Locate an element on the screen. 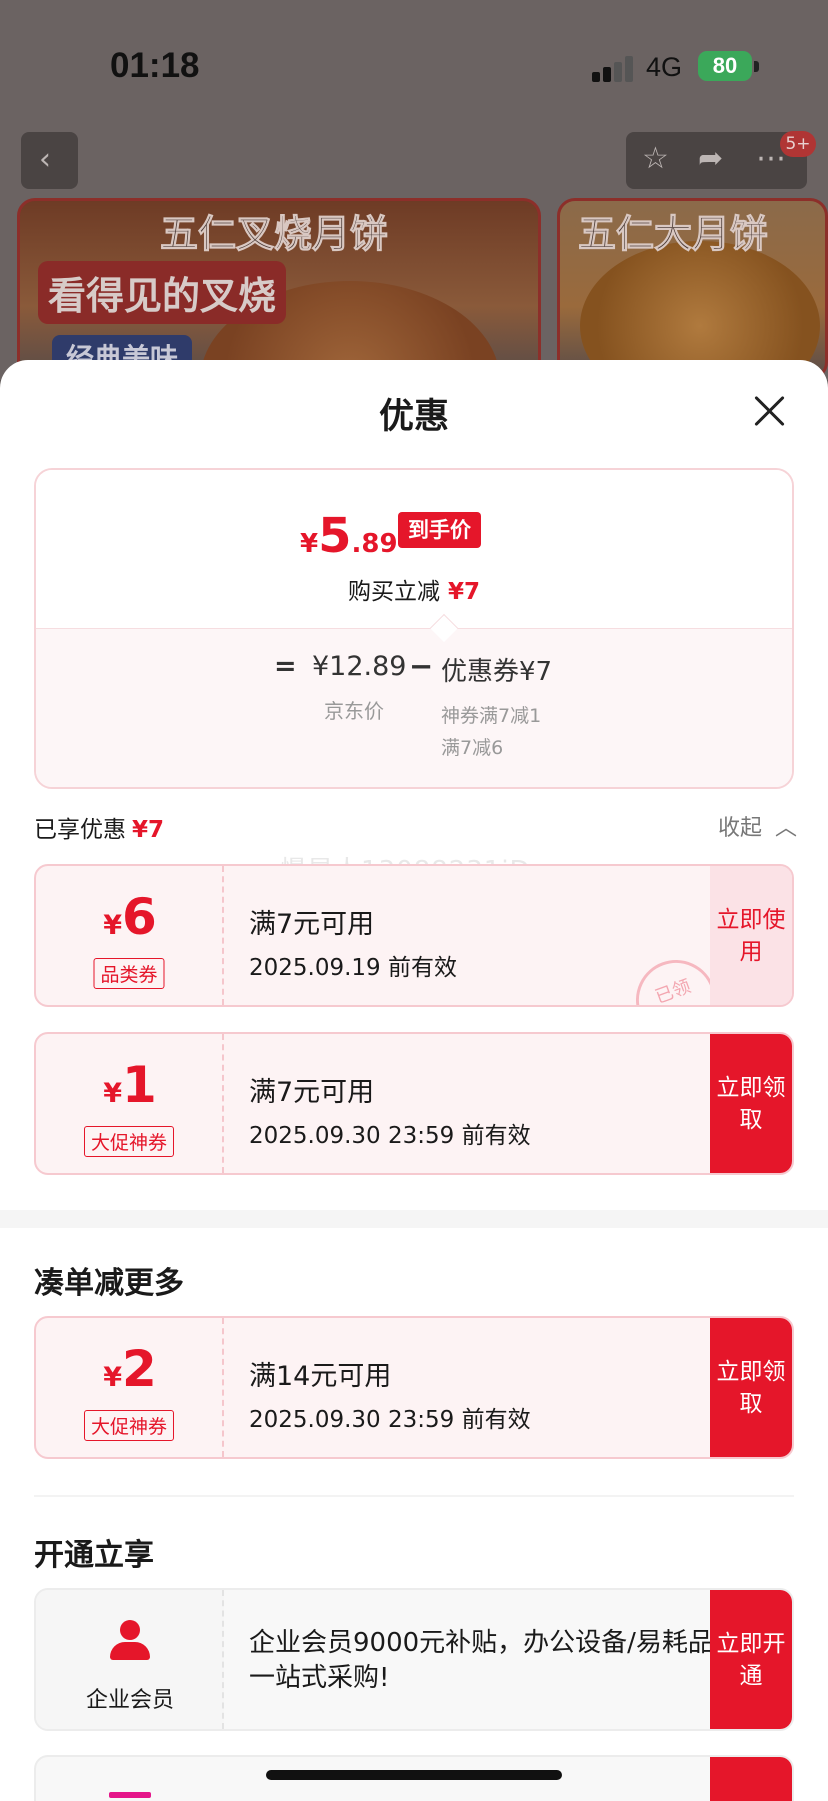 This screenshot has height=1801, width=828. price-integer: 5 is located at coordinates (335, 536).